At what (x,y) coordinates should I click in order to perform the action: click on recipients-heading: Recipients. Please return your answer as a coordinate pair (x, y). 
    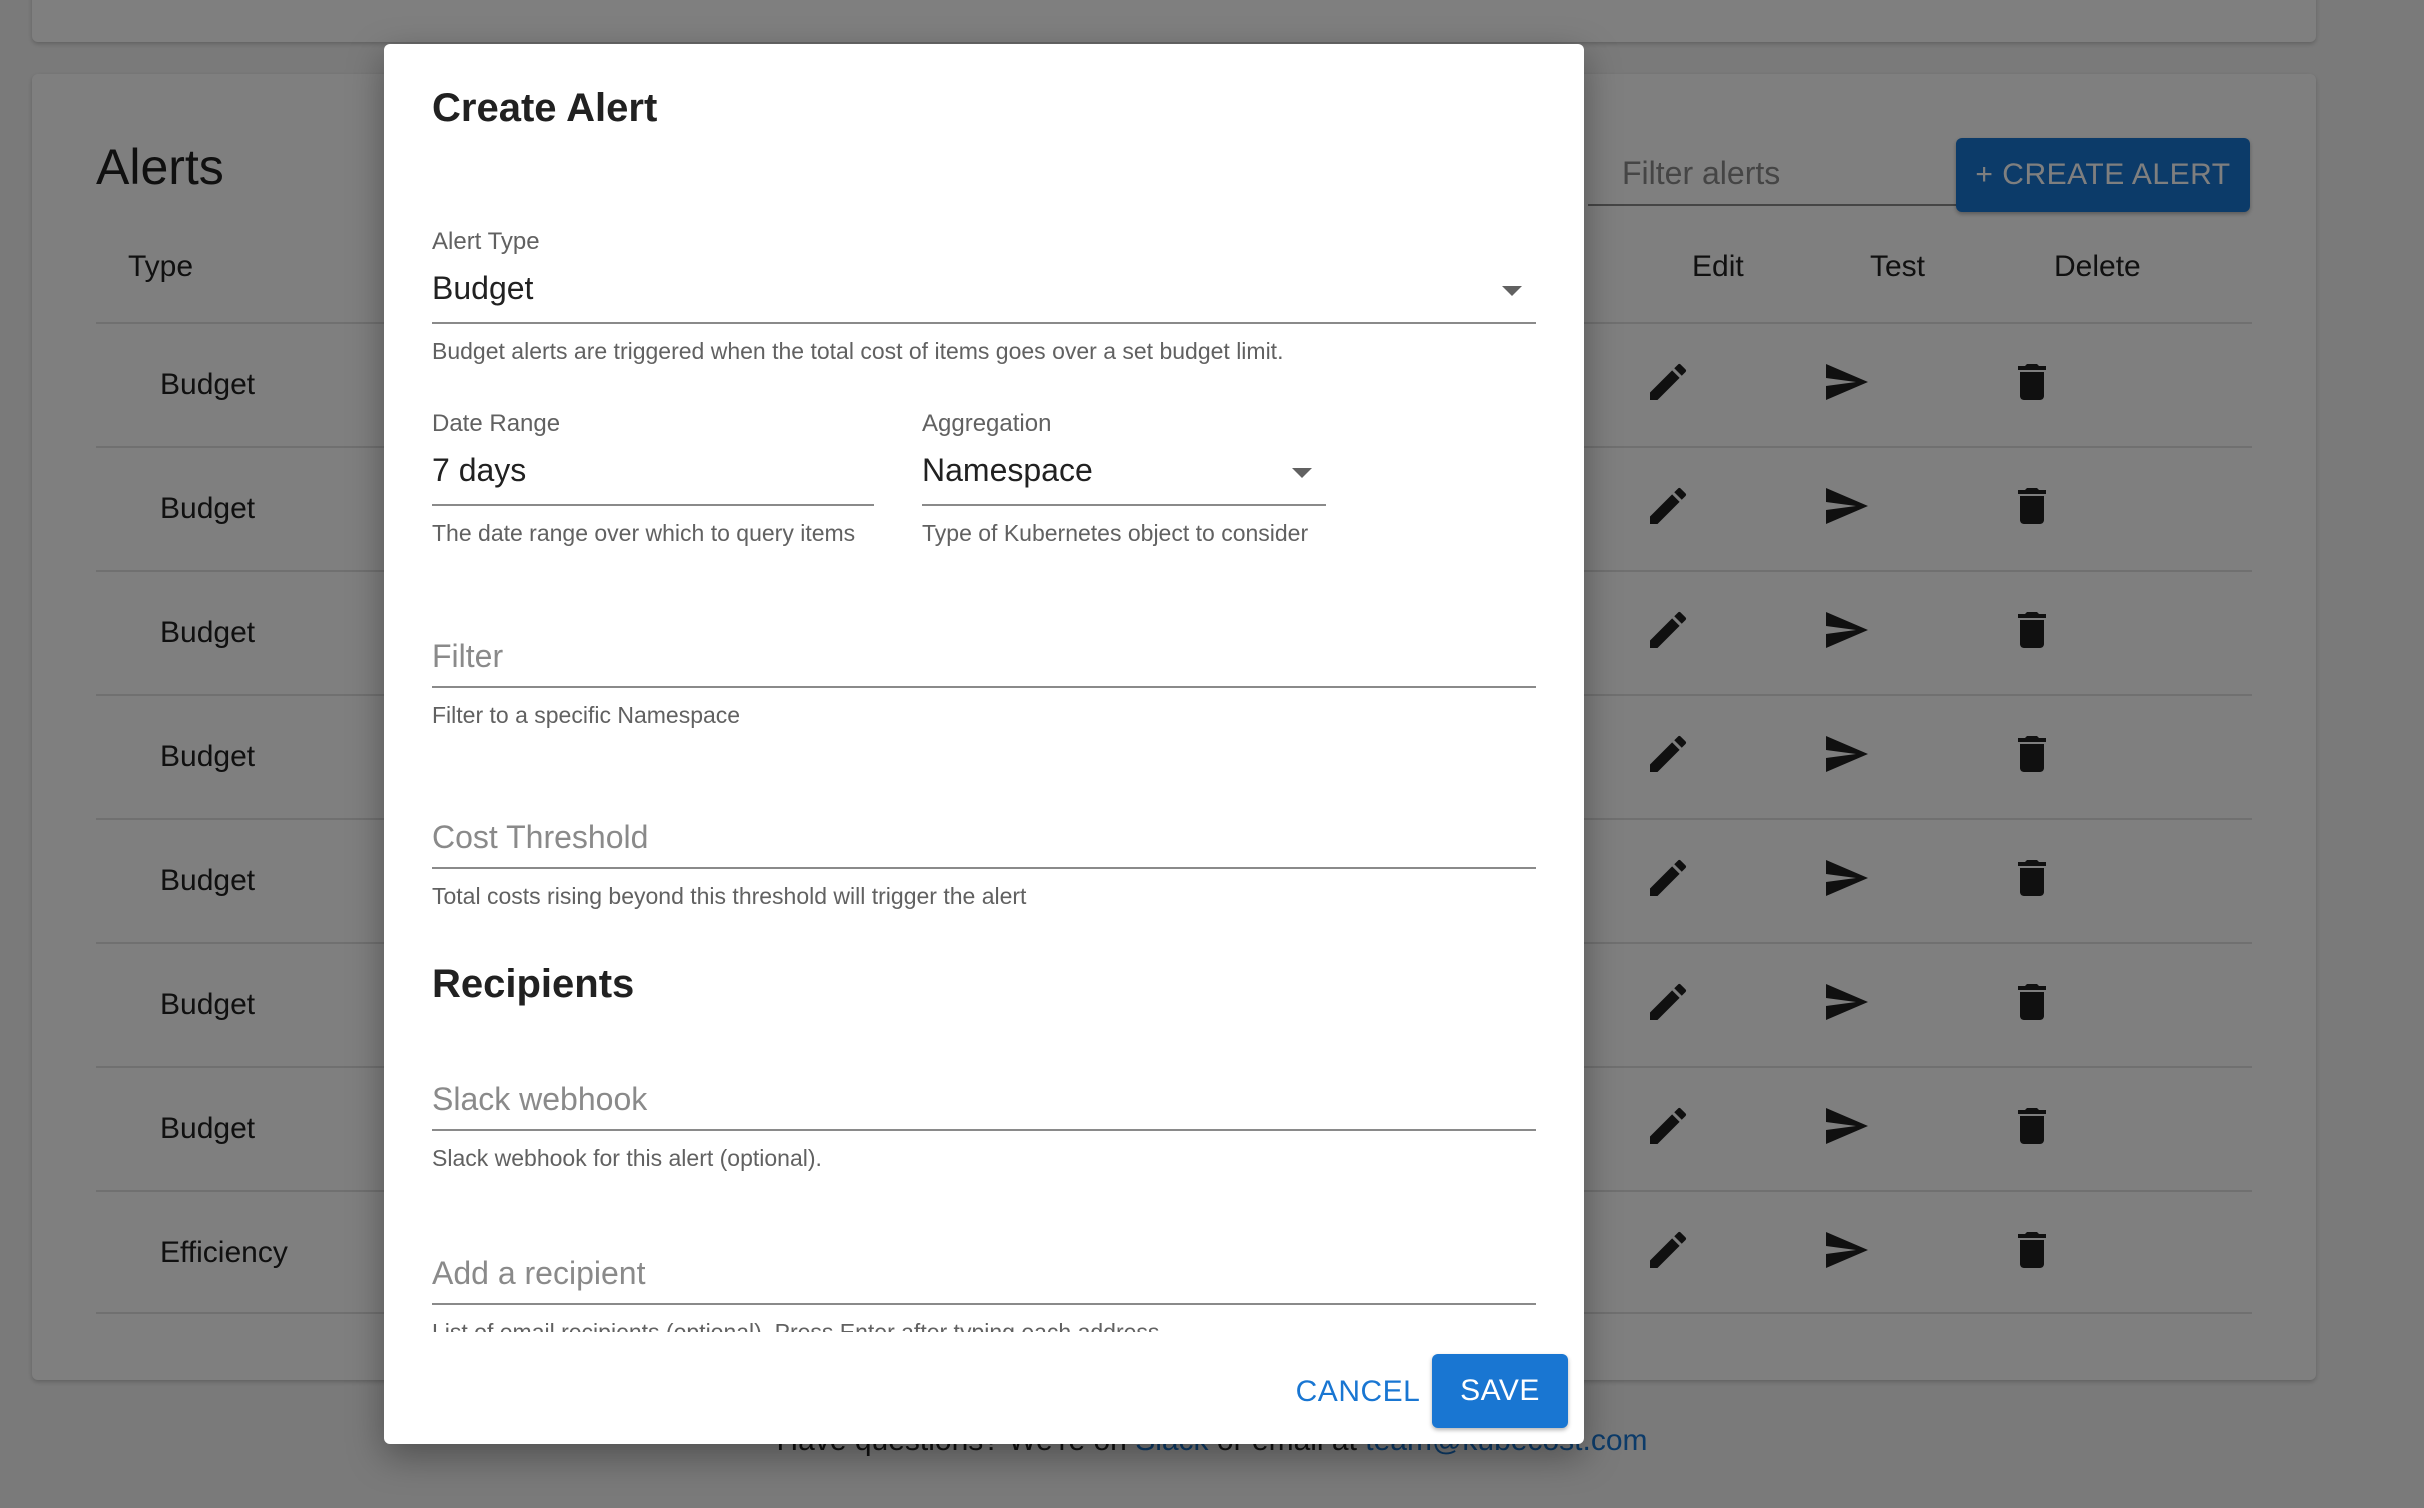
    Looking at the image, I should click on (533, 984).